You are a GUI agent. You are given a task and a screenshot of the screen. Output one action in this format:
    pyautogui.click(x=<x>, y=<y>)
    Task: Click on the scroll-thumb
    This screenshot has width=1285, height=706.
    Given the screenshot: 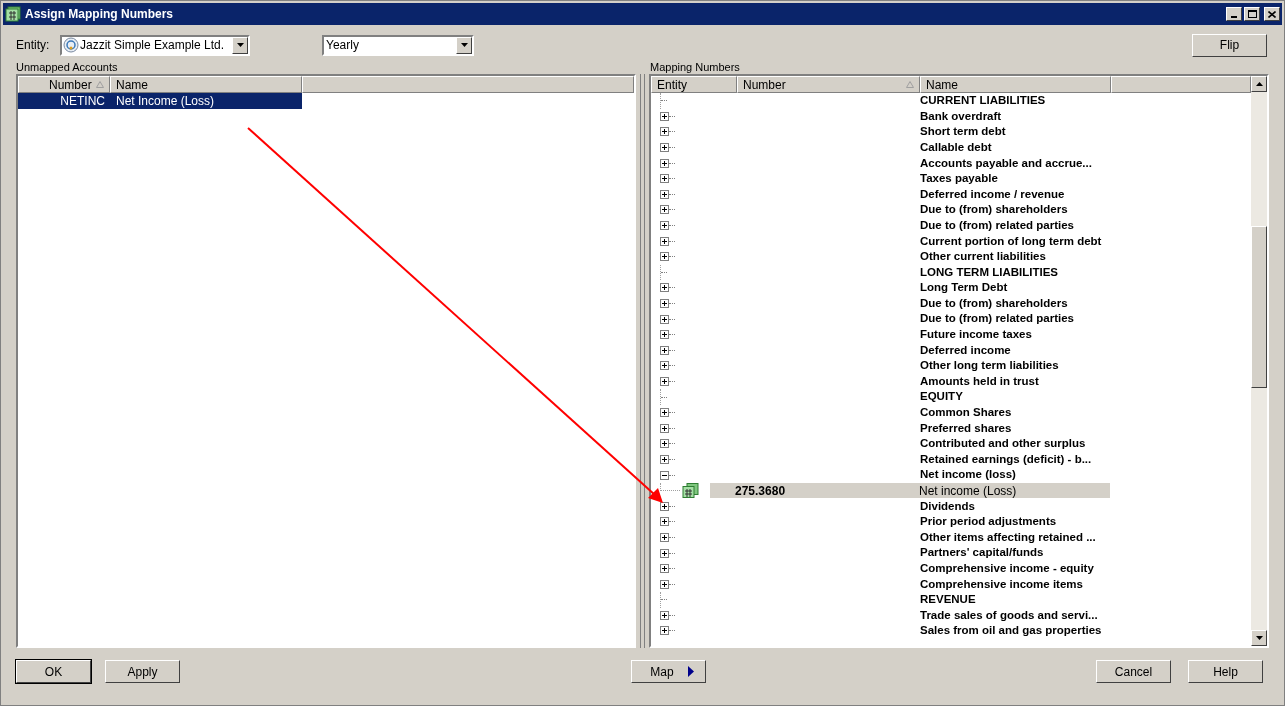 What is the action you would take?
    pyautogui.click(x=1259, y=307)
    